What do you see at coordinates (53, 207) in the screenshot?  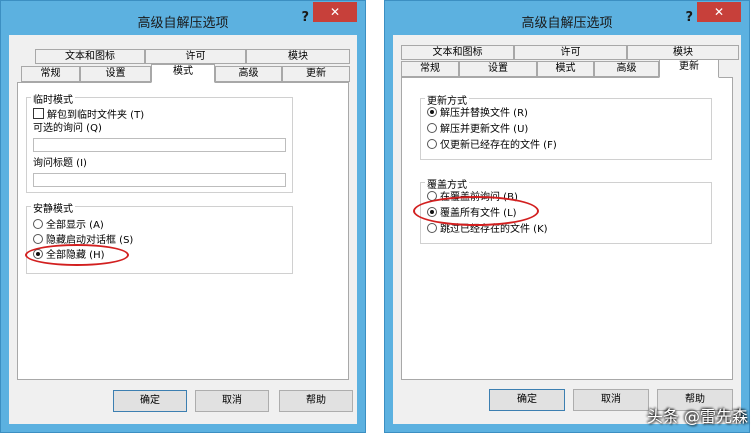 I see `silent-mode-label: 安静模式` at bounding box center [53, 207].